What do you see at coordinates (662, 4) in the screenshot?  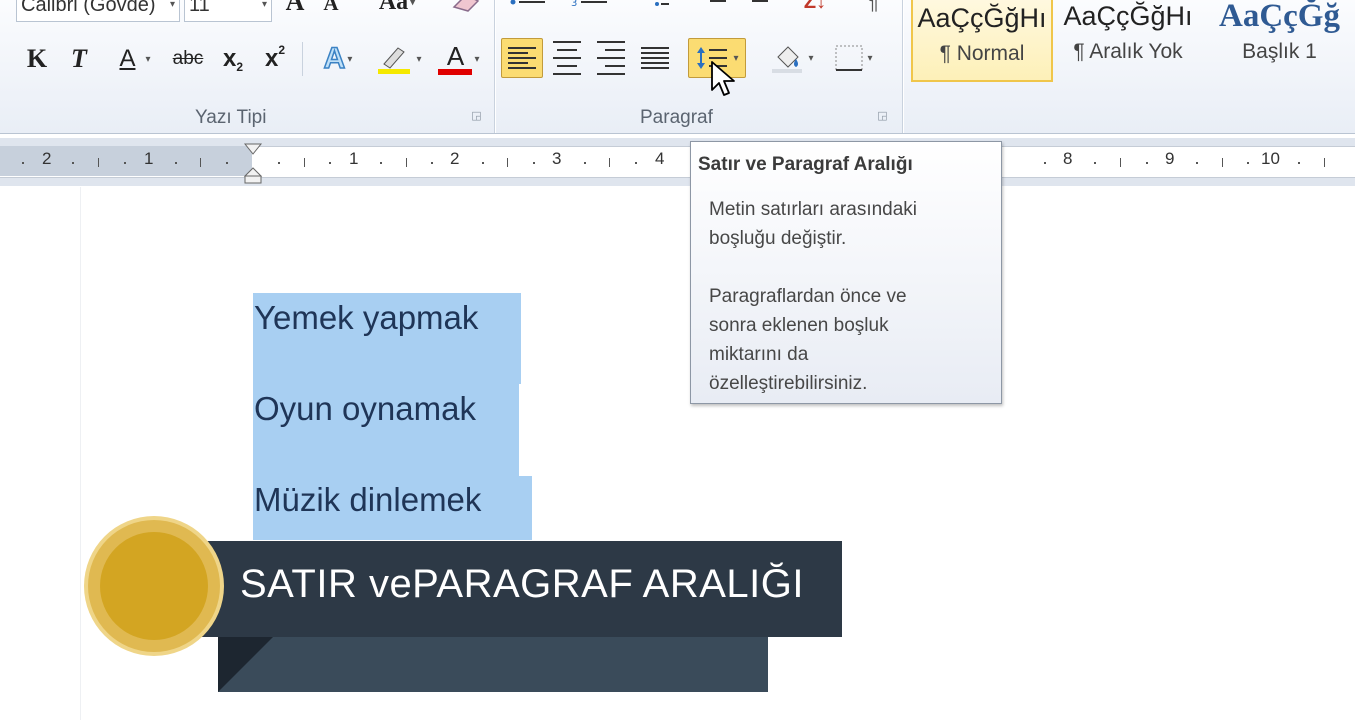 I see `multilevel-list-icon` at bounding box center [662, 4].